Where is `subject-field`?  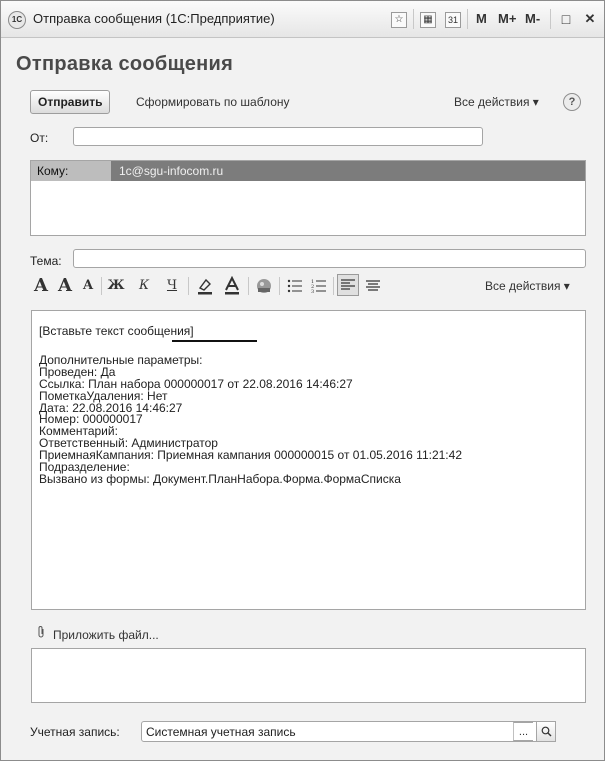
subject-field is located at coordinates (329, 258).